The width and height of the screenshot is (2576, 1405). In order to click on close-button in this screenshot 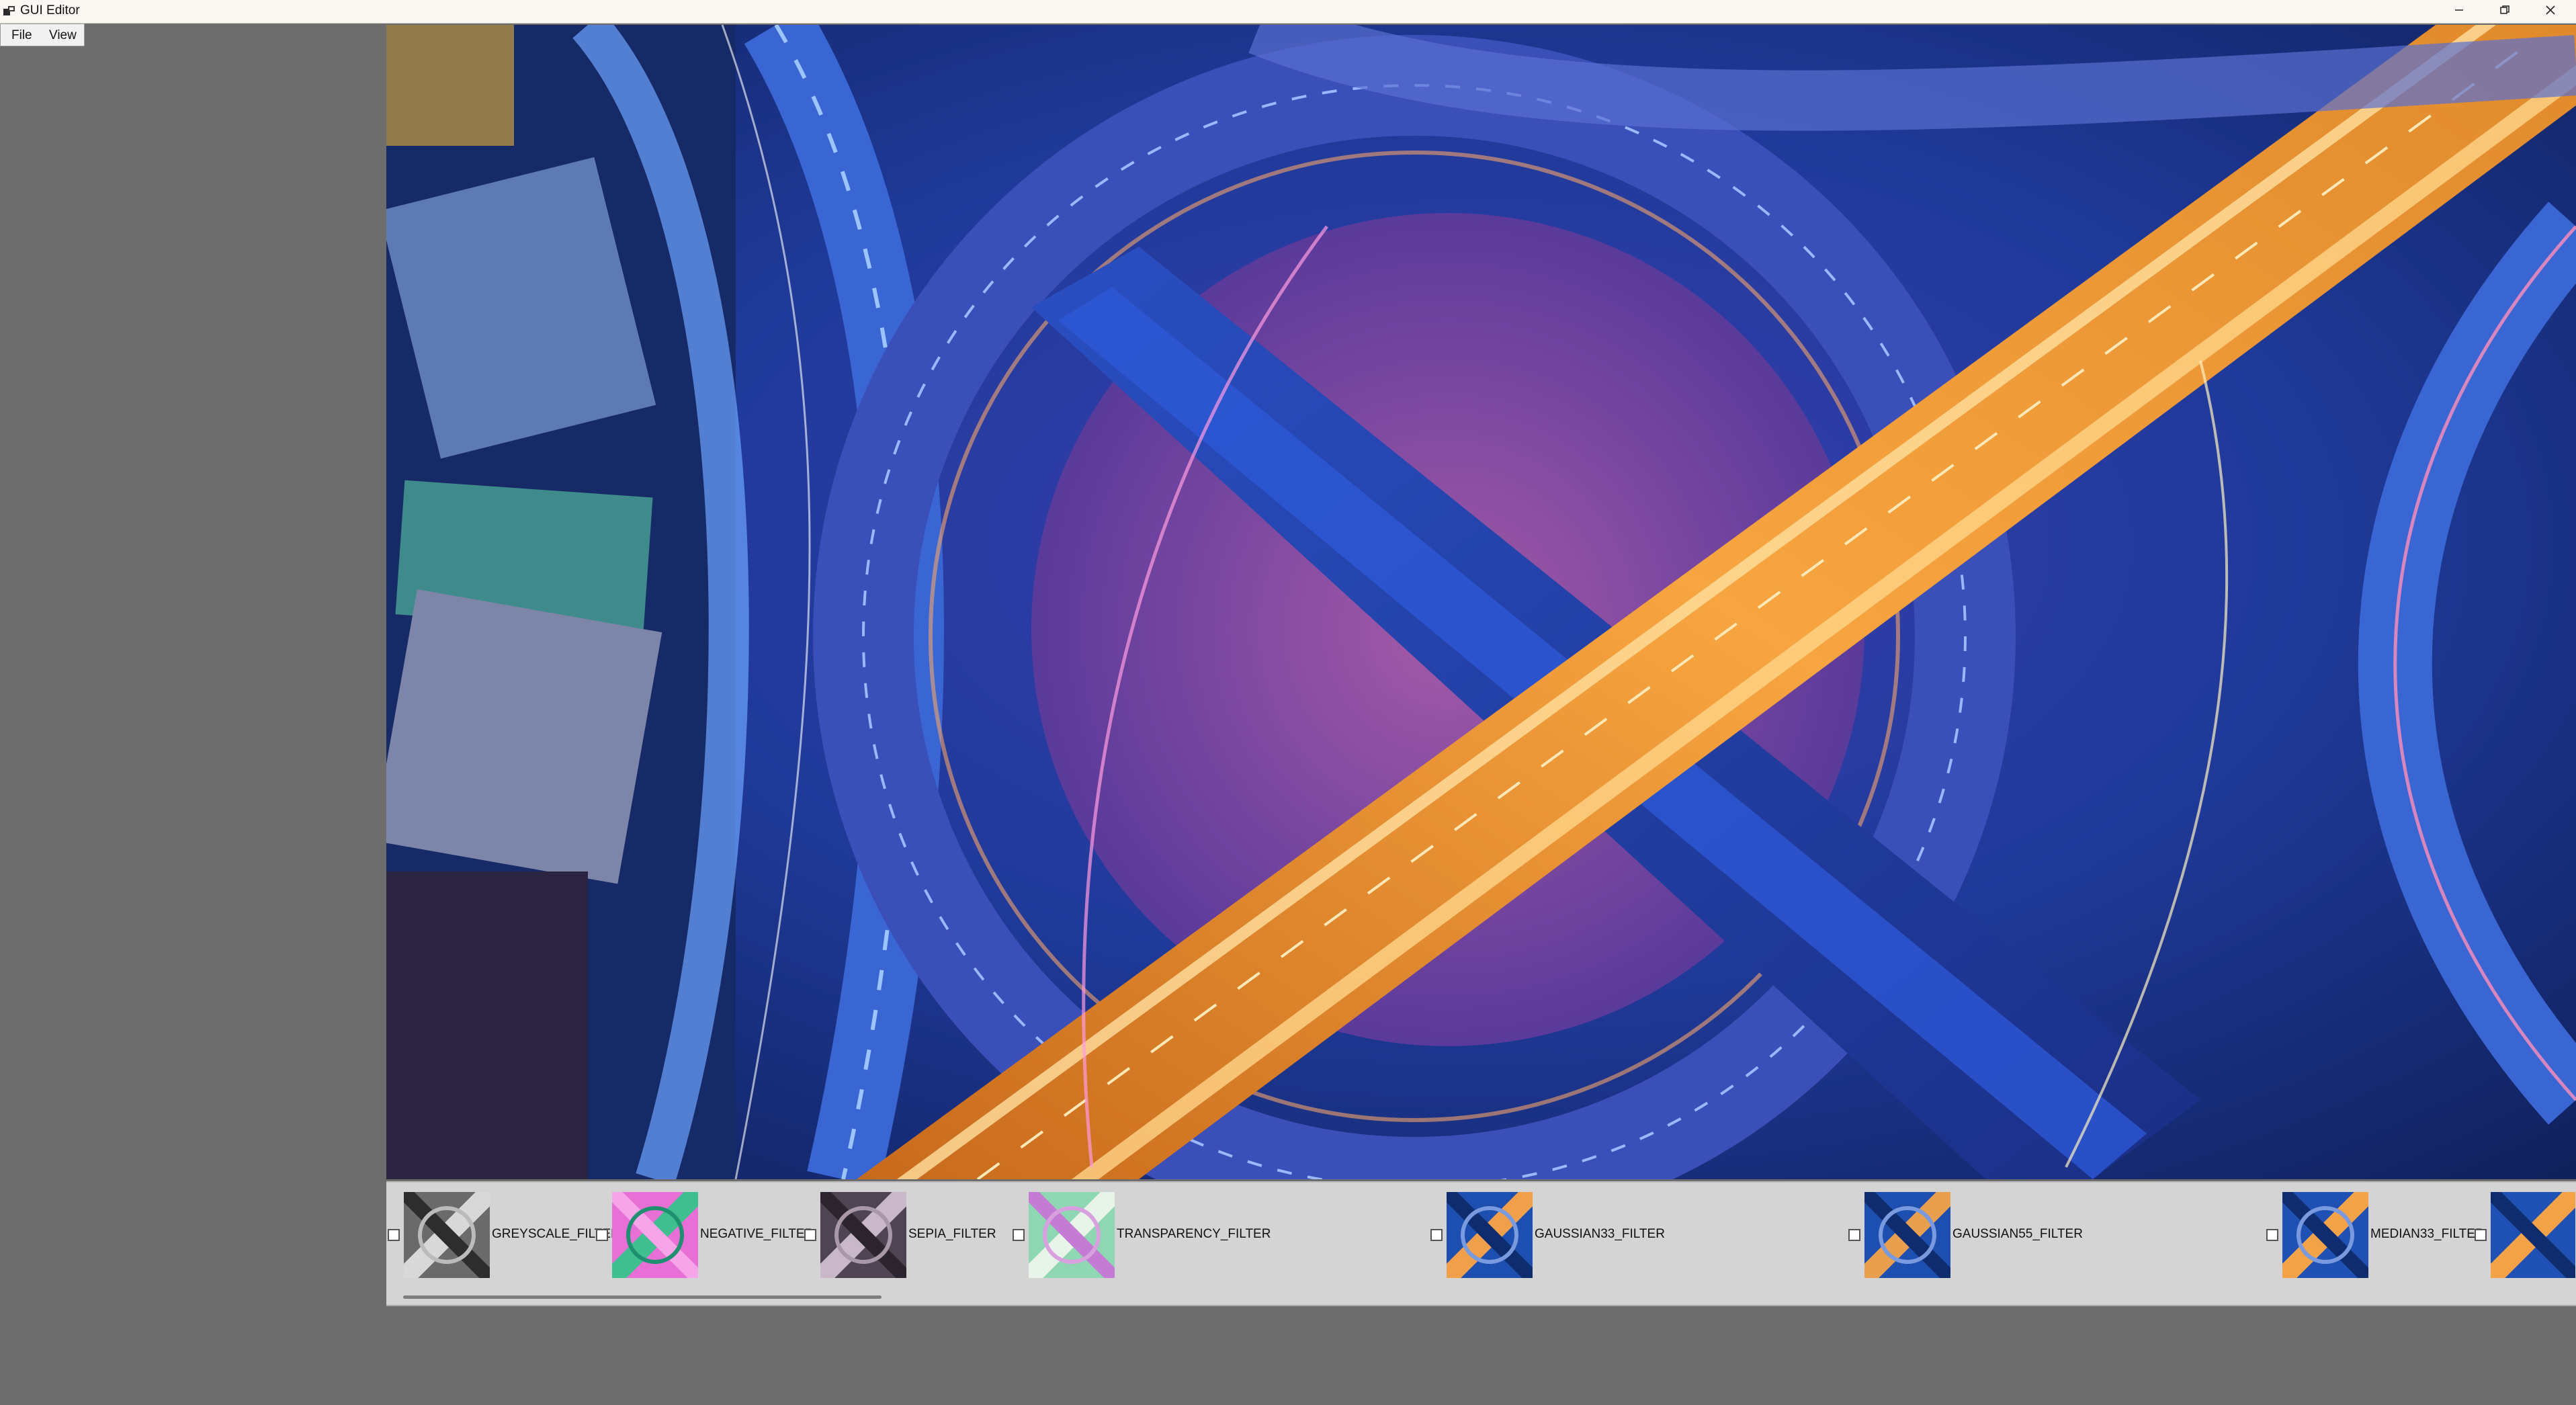, I will do `click(2550, 11)`.